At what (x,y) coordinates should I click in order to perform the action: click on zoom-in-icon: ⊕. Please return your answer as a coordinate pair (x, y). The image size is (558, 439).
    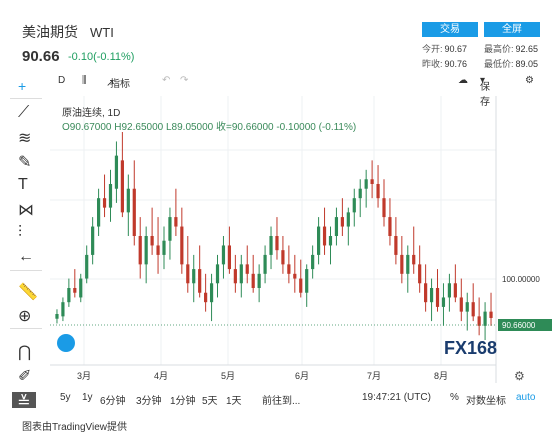
    Looking at the image, I should click on (26, 315).